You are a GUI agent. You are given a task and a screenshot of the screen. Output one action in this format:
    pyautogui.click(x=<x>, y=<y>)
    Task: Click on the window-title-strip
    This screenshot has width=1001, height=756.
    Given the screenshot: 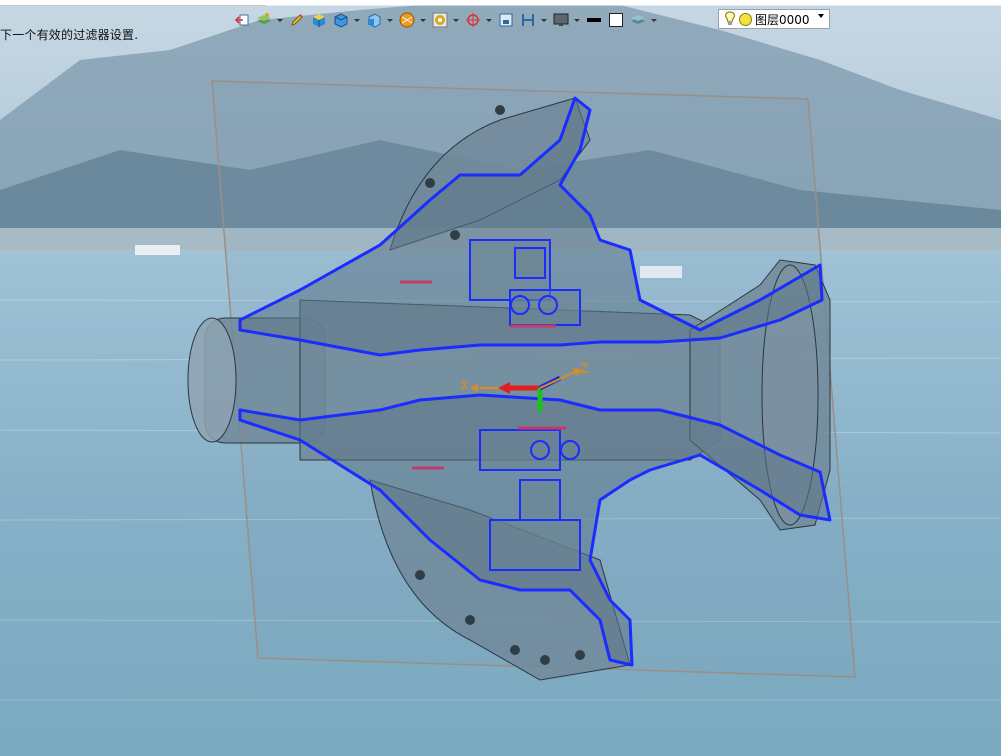 What is the action you would take?
    pyautogui.click(x=133, y=3)
    